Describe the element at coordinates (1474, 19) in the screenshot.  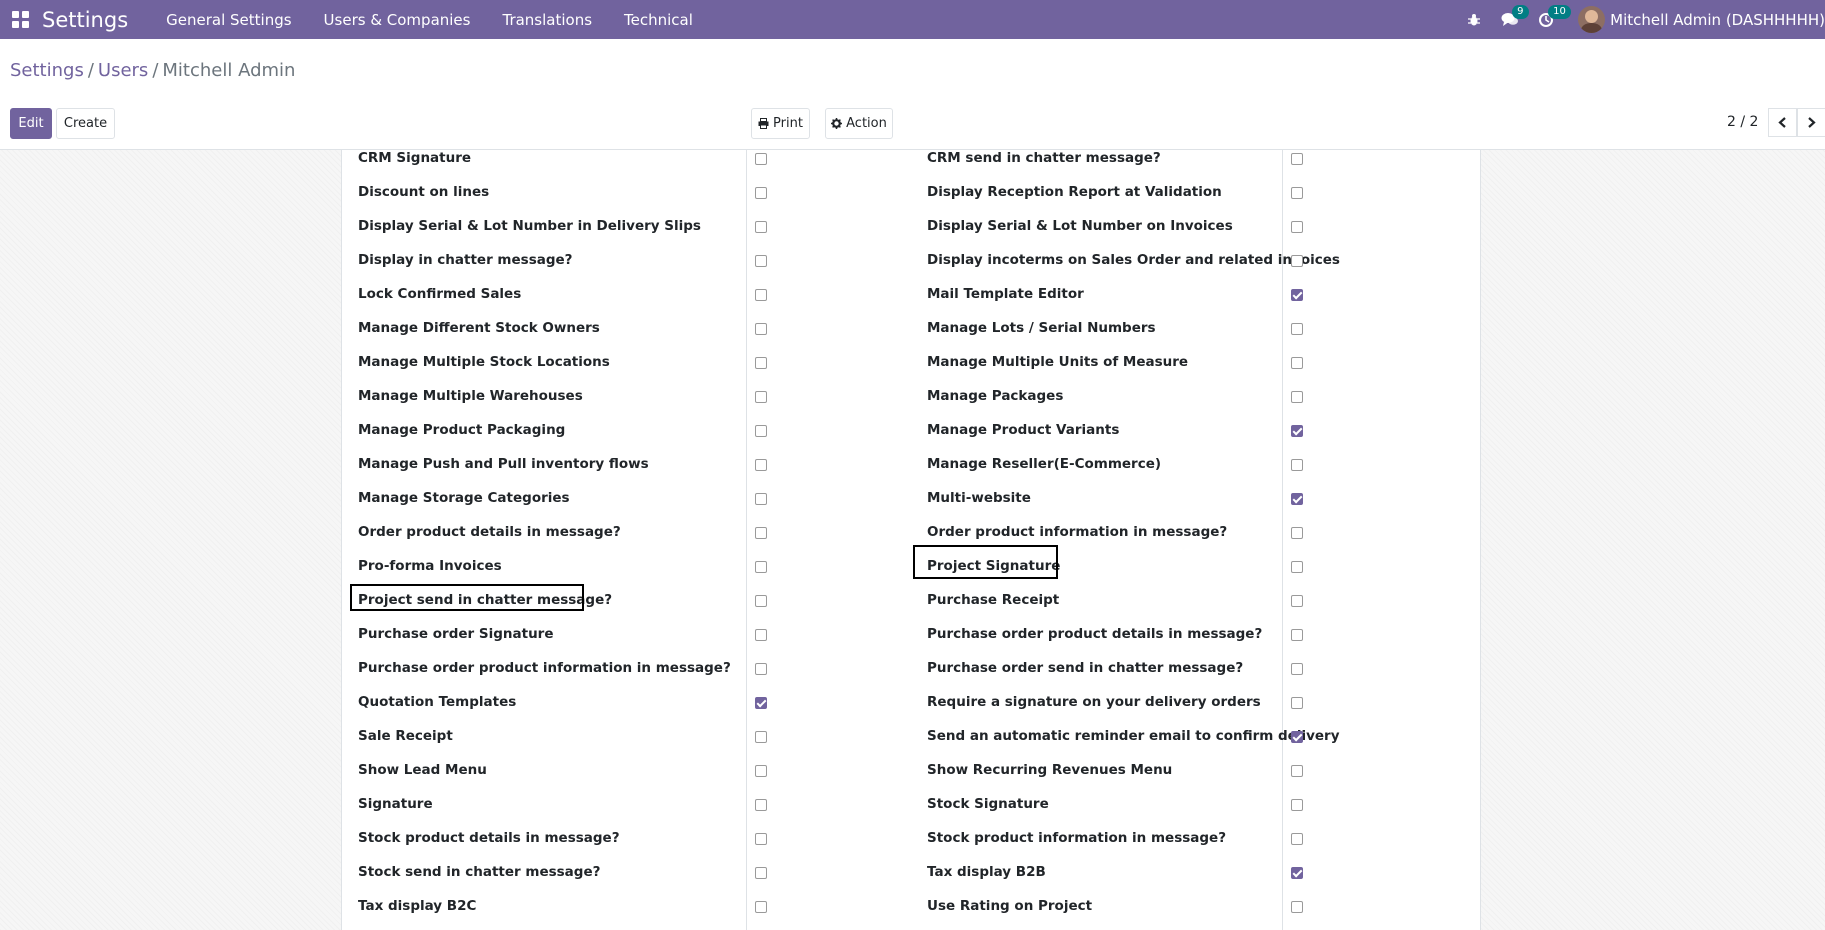
I see `debug-bug-icon` at that location.